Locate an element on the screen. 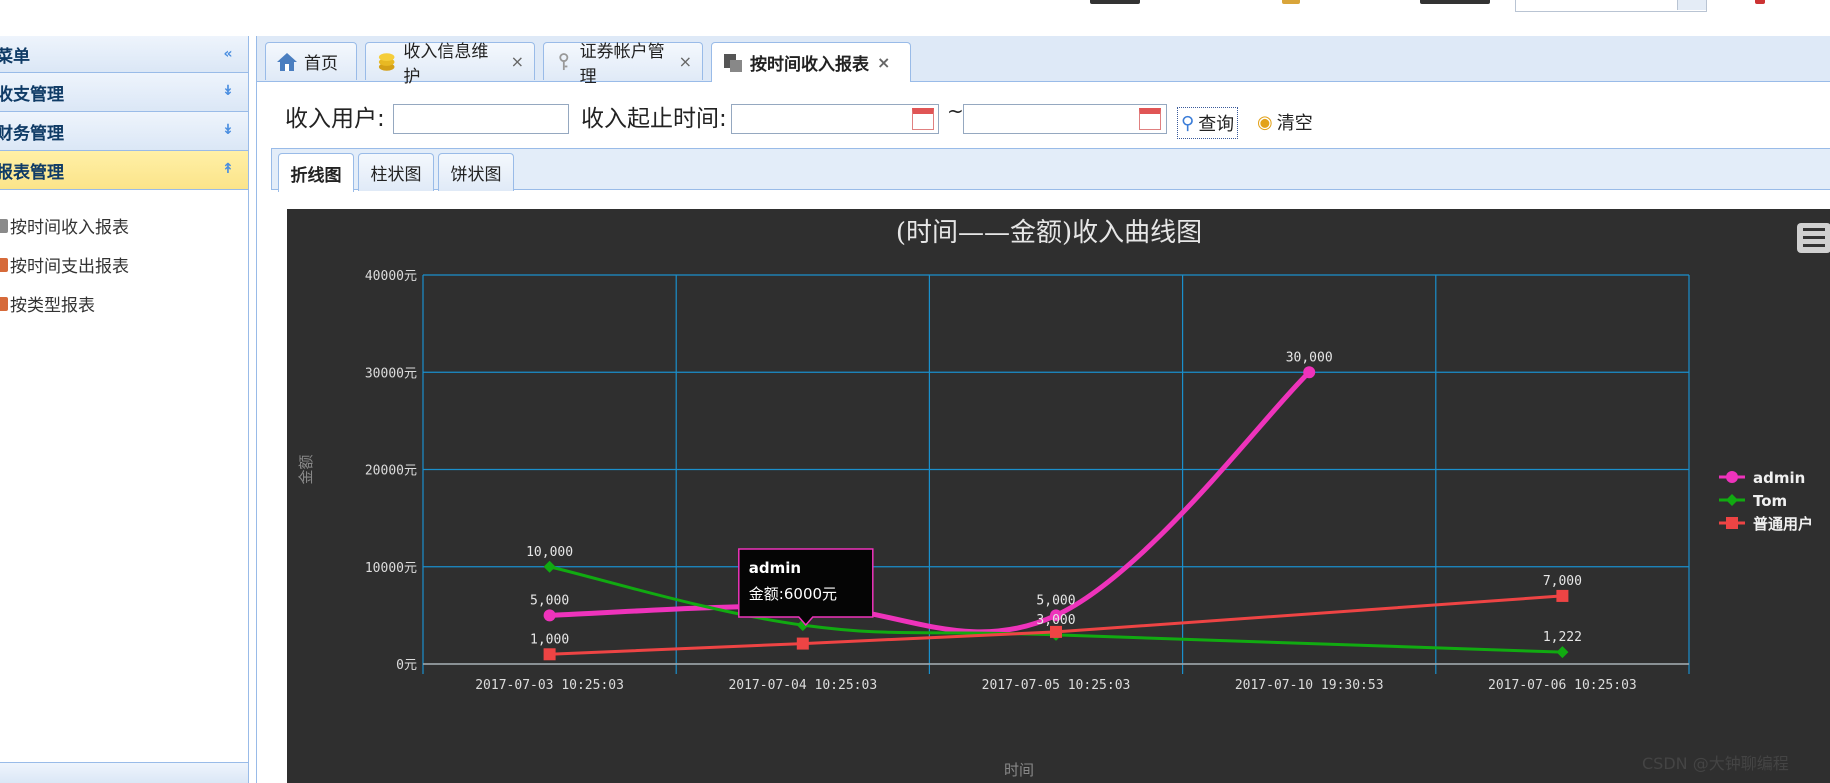  tab-income-by-time-report: 按时间收入报表 × is located at coordinates (811, 62).